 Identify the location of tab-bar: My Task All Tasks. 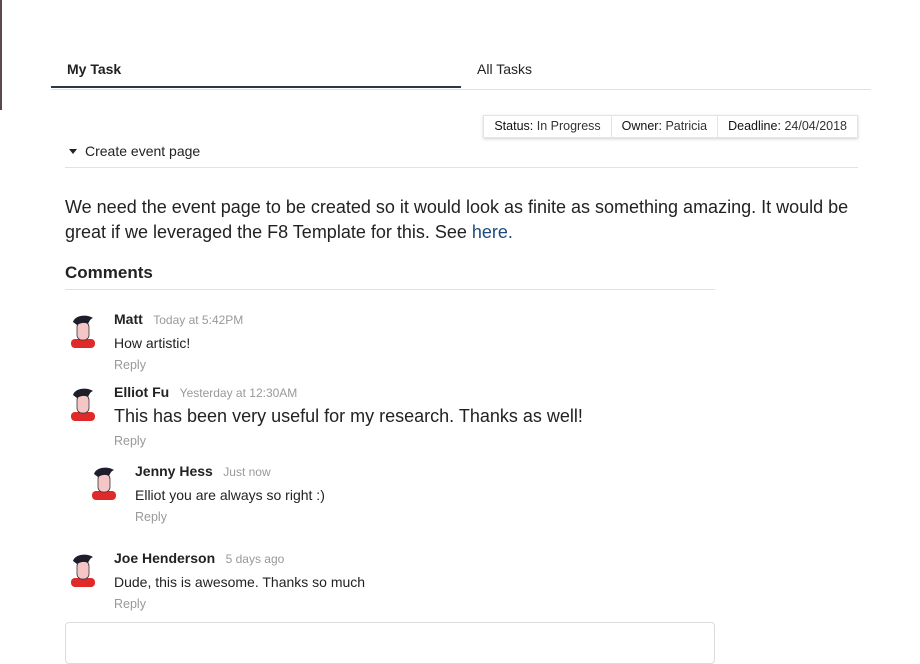
(461, 70).